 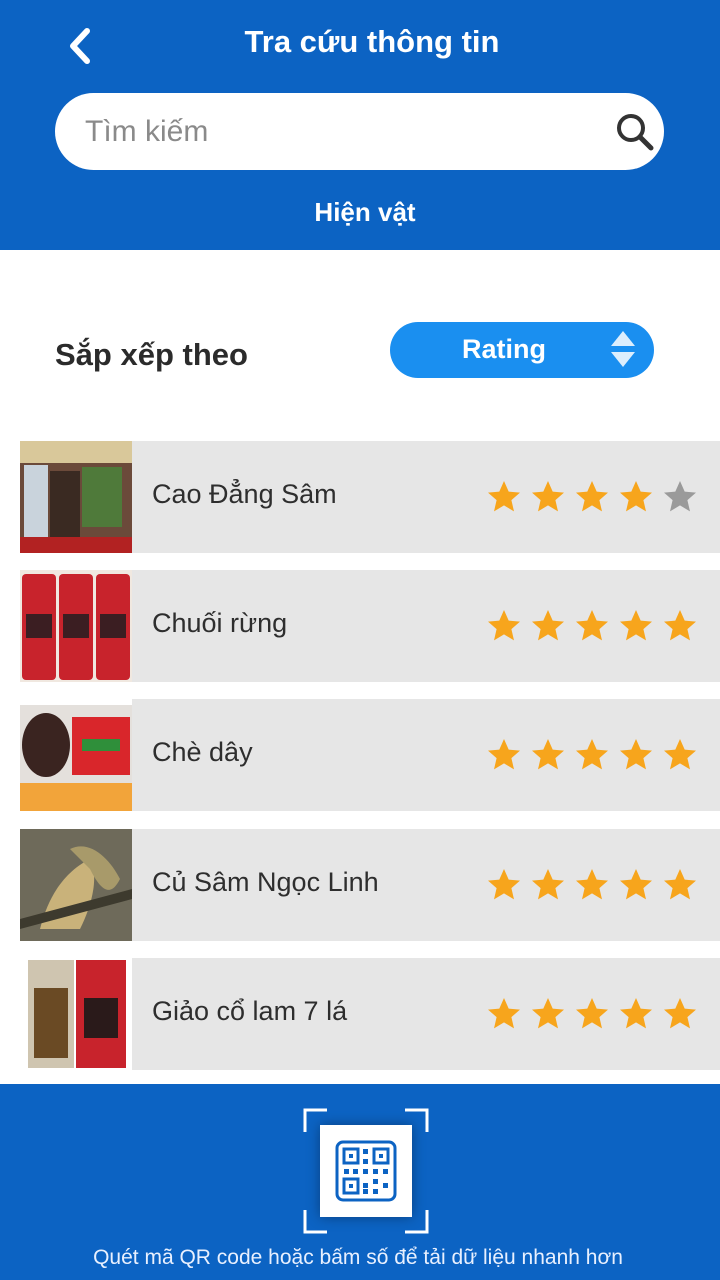 I want to click on list-item: Chè dây, so click(x=370, y=755).